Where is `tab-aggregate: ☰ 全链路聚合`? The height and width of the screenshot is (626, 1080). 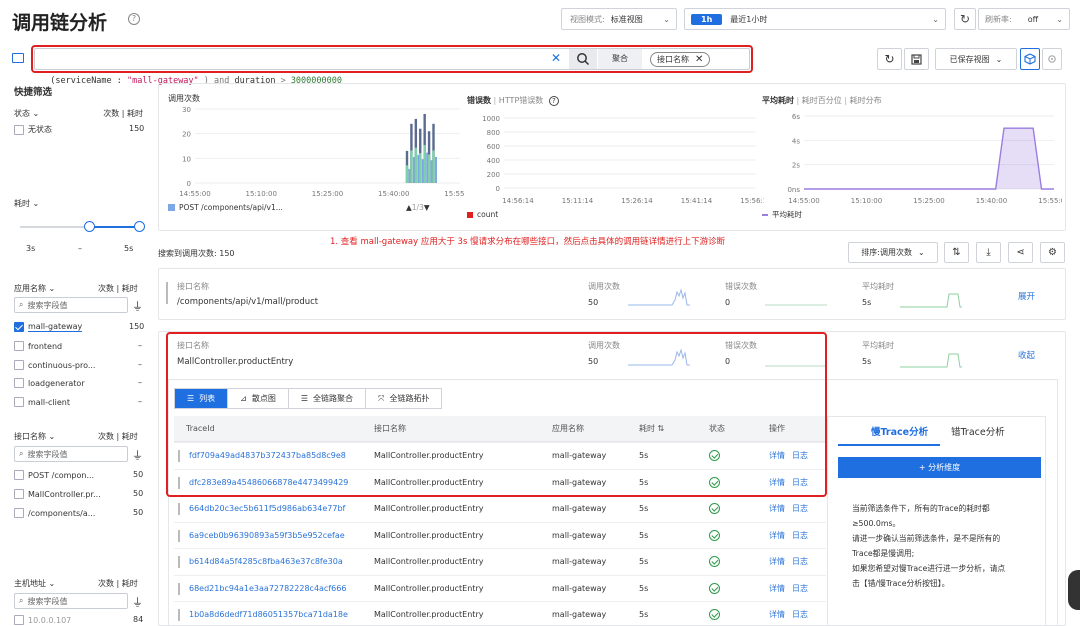
tab-aggregate: ☰ 全链路聚合 is located at coordinates (326, 398).